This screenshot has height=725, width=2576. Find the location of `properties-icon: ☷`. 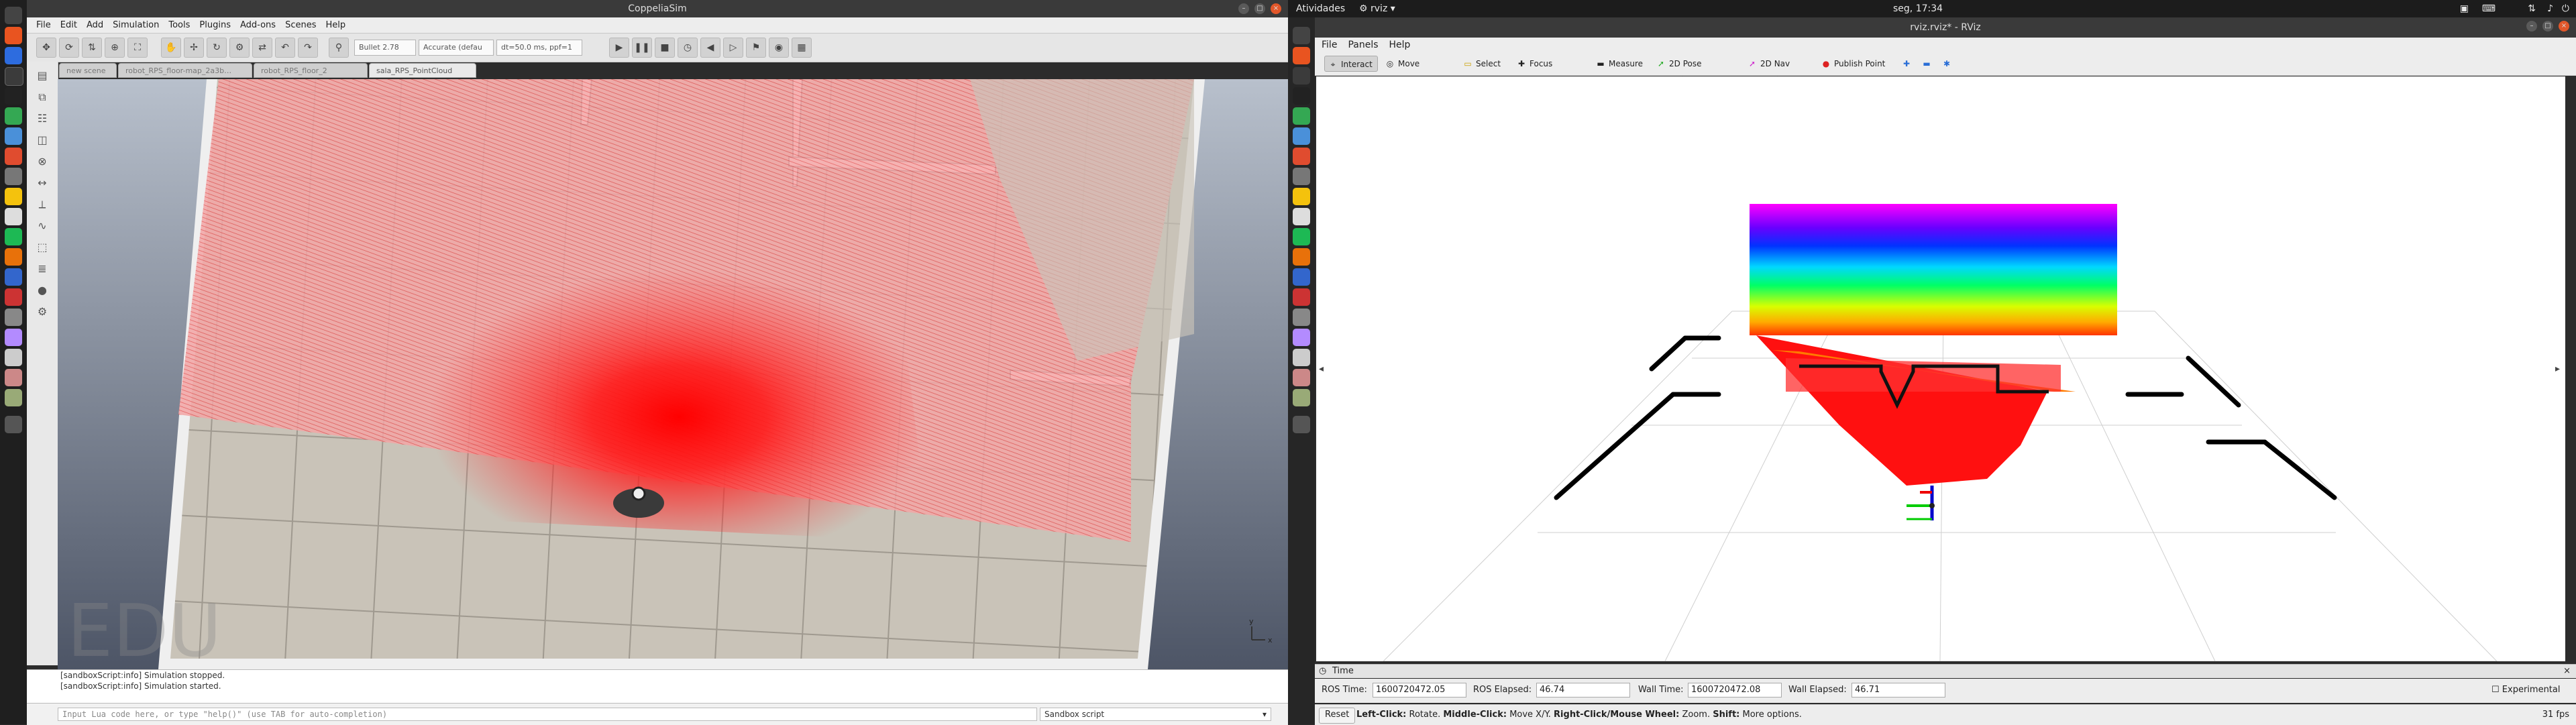

properties-icon: ☷ is located at coordinates (42, 118).